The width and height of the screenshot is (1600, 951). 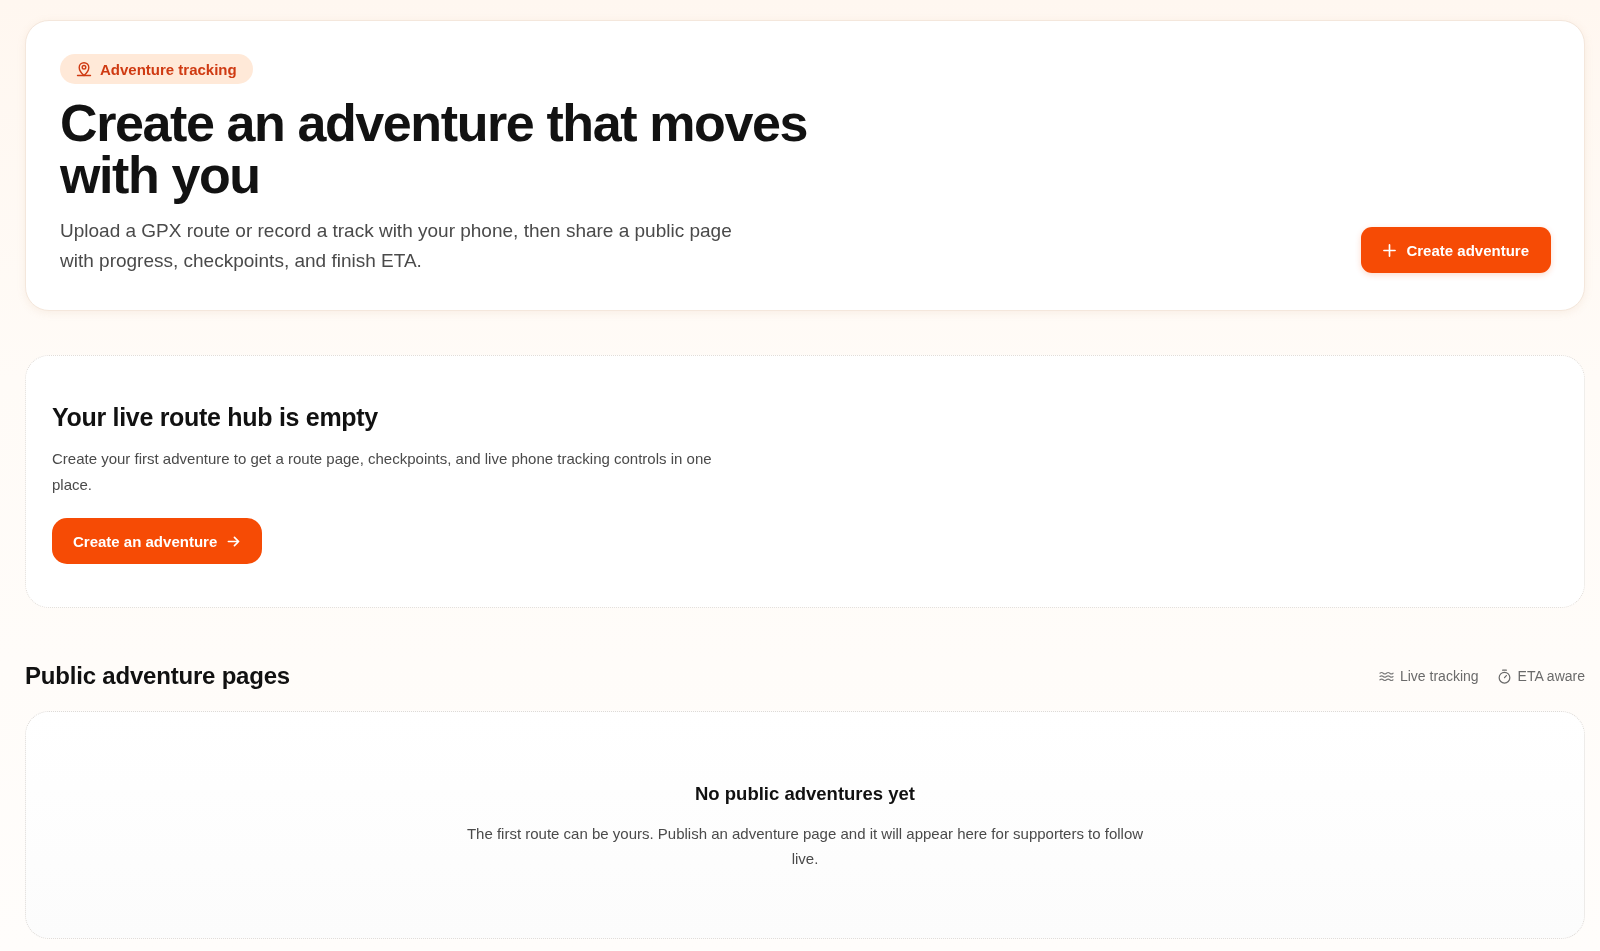 I want to click on create-an-adventure-button: Create an adventure, so click(x=157, y=541).